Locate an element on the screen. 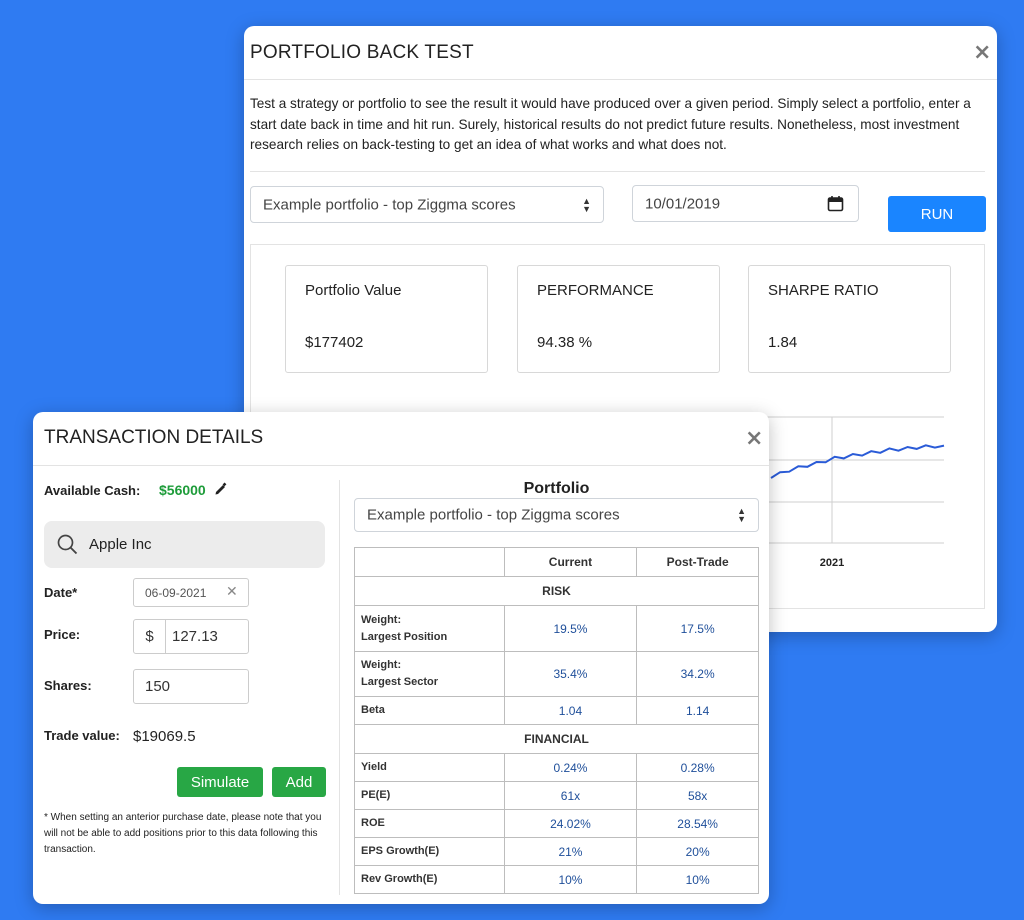 Image resolution: width=1024 pixels, height=920 pixels. table-row: Yield 0.24% 0.28% is located at coordinates (556, 767).